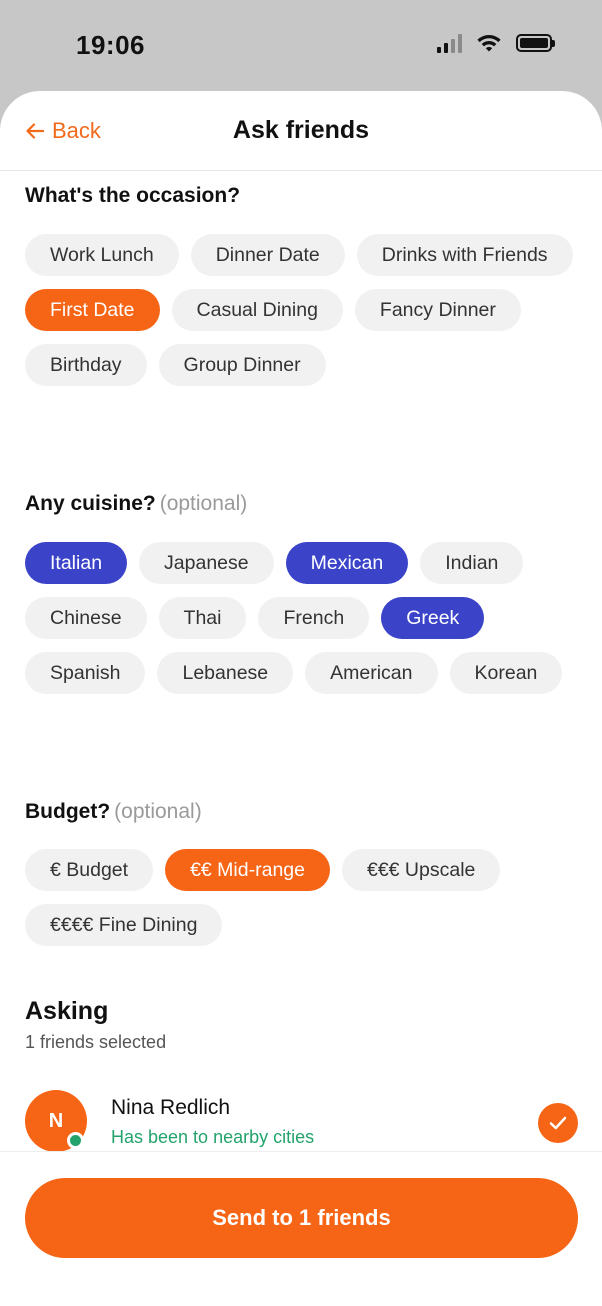  What do you see at coordinates (301, 1117) in the screenshot?
I see `friend-row: N Nina Redlich Has been to nearby cities` at bounding box center [301, 1117].